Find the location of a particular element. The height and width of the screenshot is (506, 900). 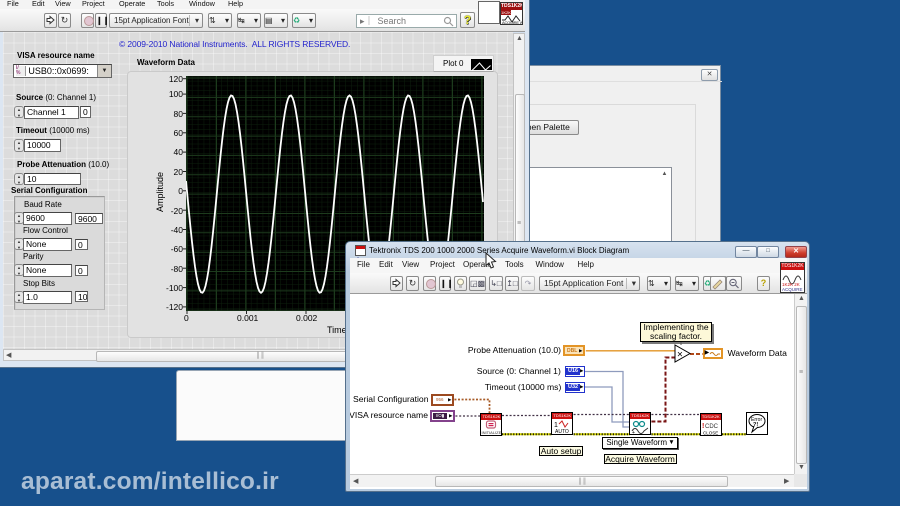

svg-text: INITIALIZE is located at coordinates (492, 432).